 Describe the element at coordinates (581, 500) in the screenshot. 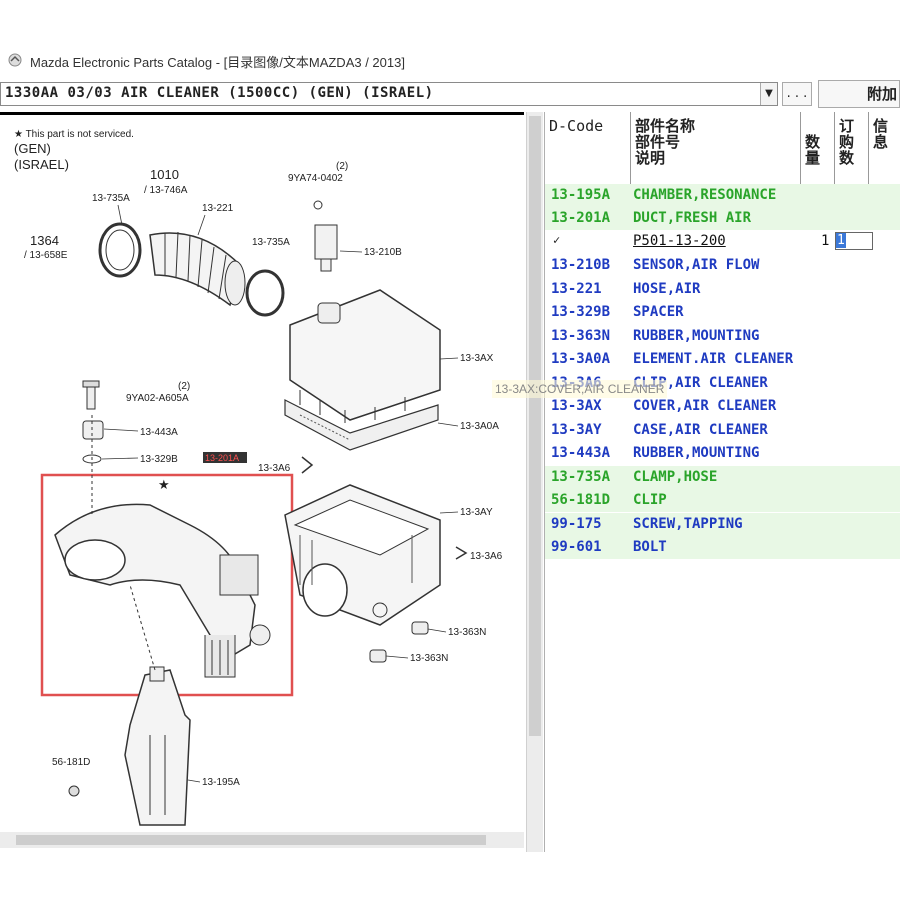

I see `row-dcode: 56-181D` at that location.